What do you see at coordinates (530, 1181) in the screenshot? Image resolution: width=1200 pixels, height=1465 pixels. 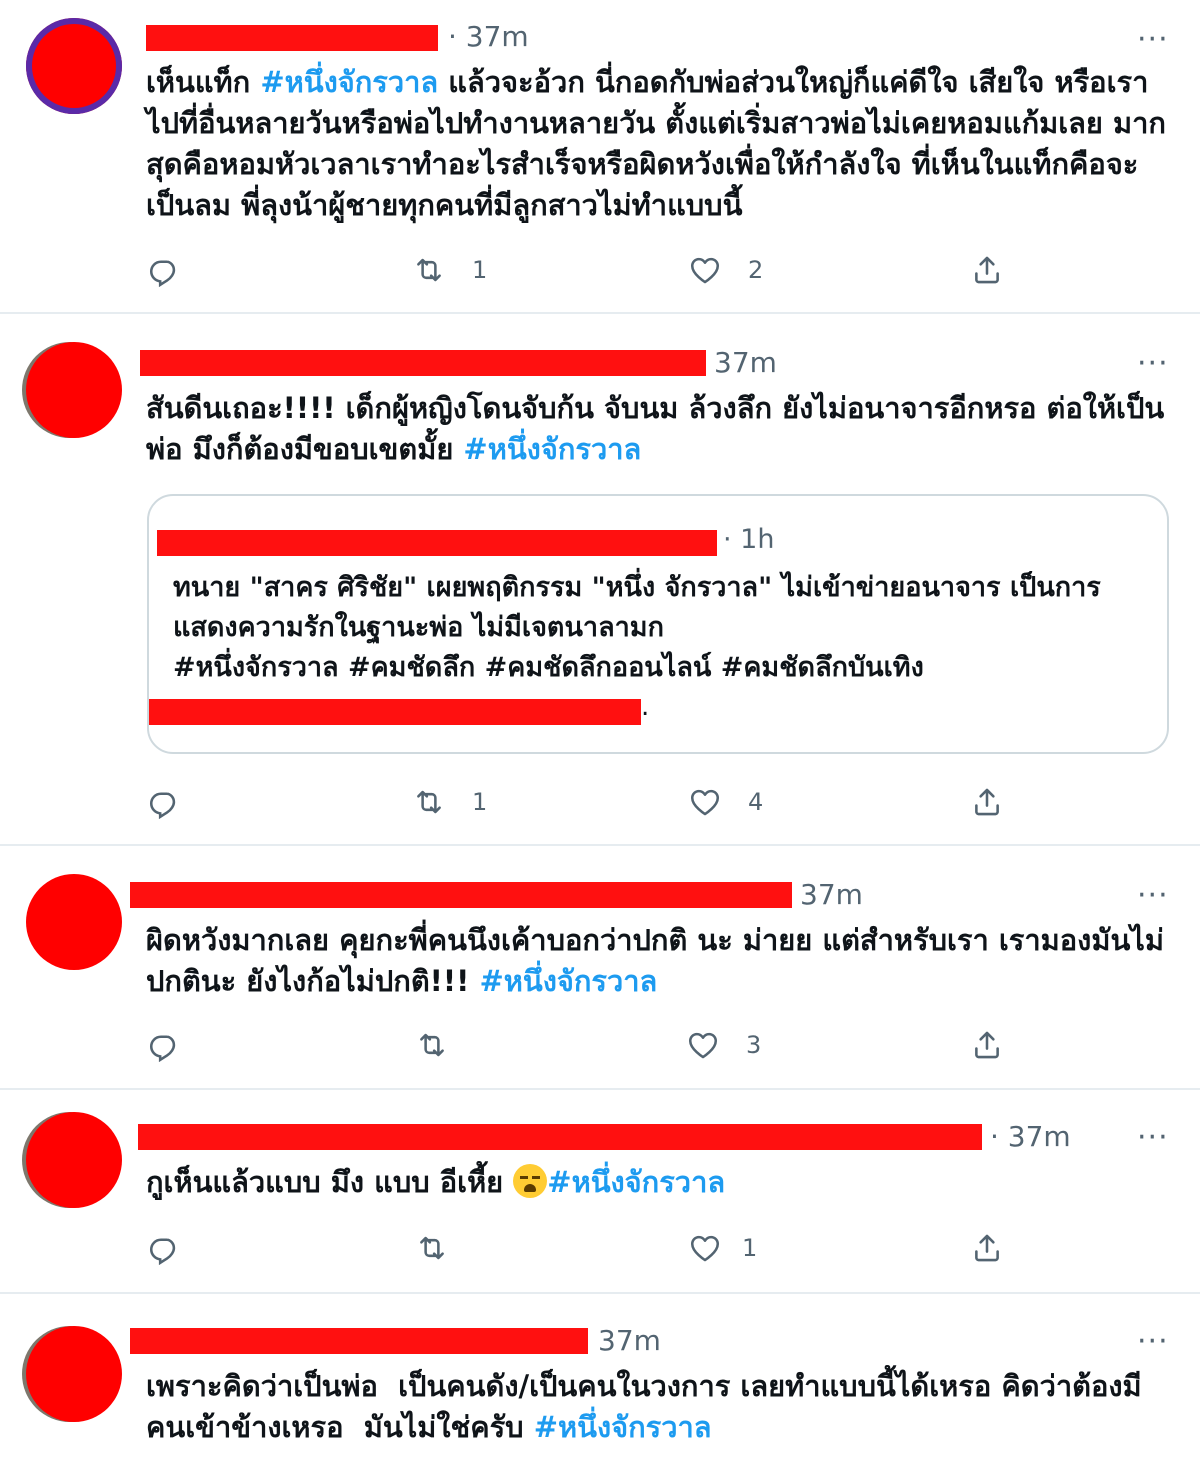 I see `crying-face-icon` at bounding box center [530, 1181].